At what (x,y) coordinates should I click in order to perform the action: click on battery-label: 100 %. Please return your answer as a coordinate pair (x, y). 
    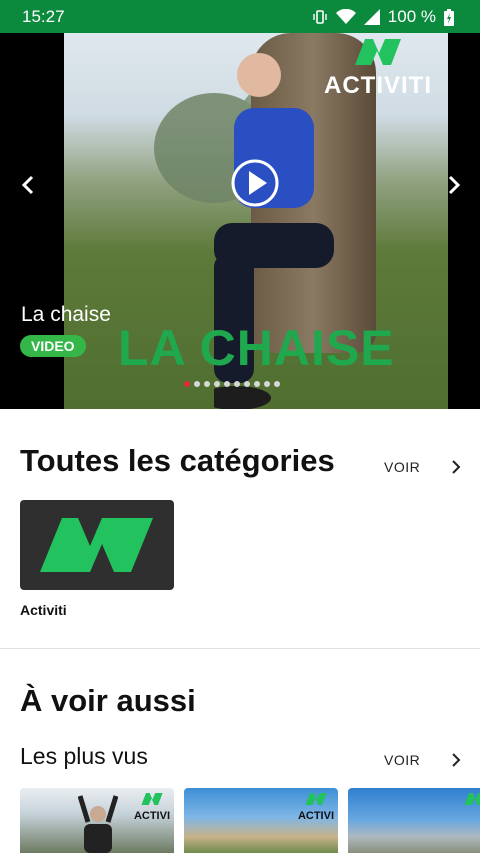
    Looking at the image, I should click on (411, 16).